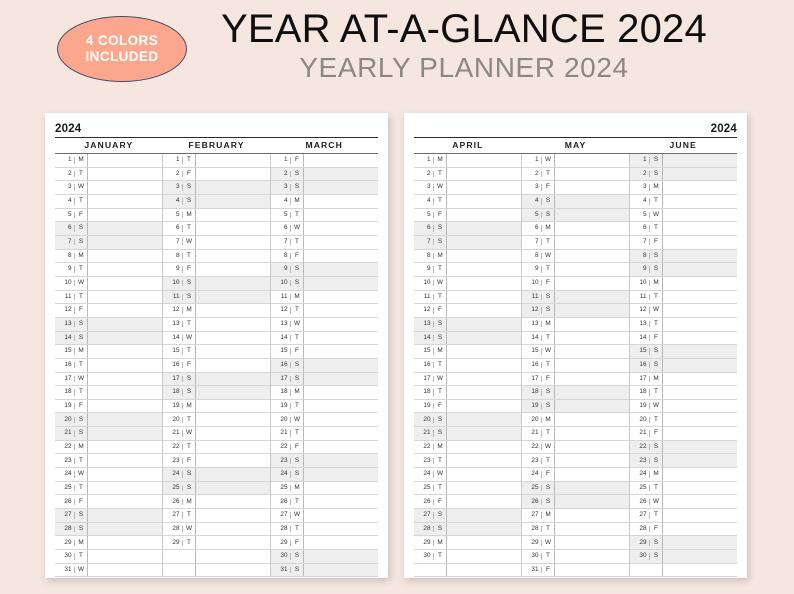  I want to click on day-row: 16 T, so click(575, 365).